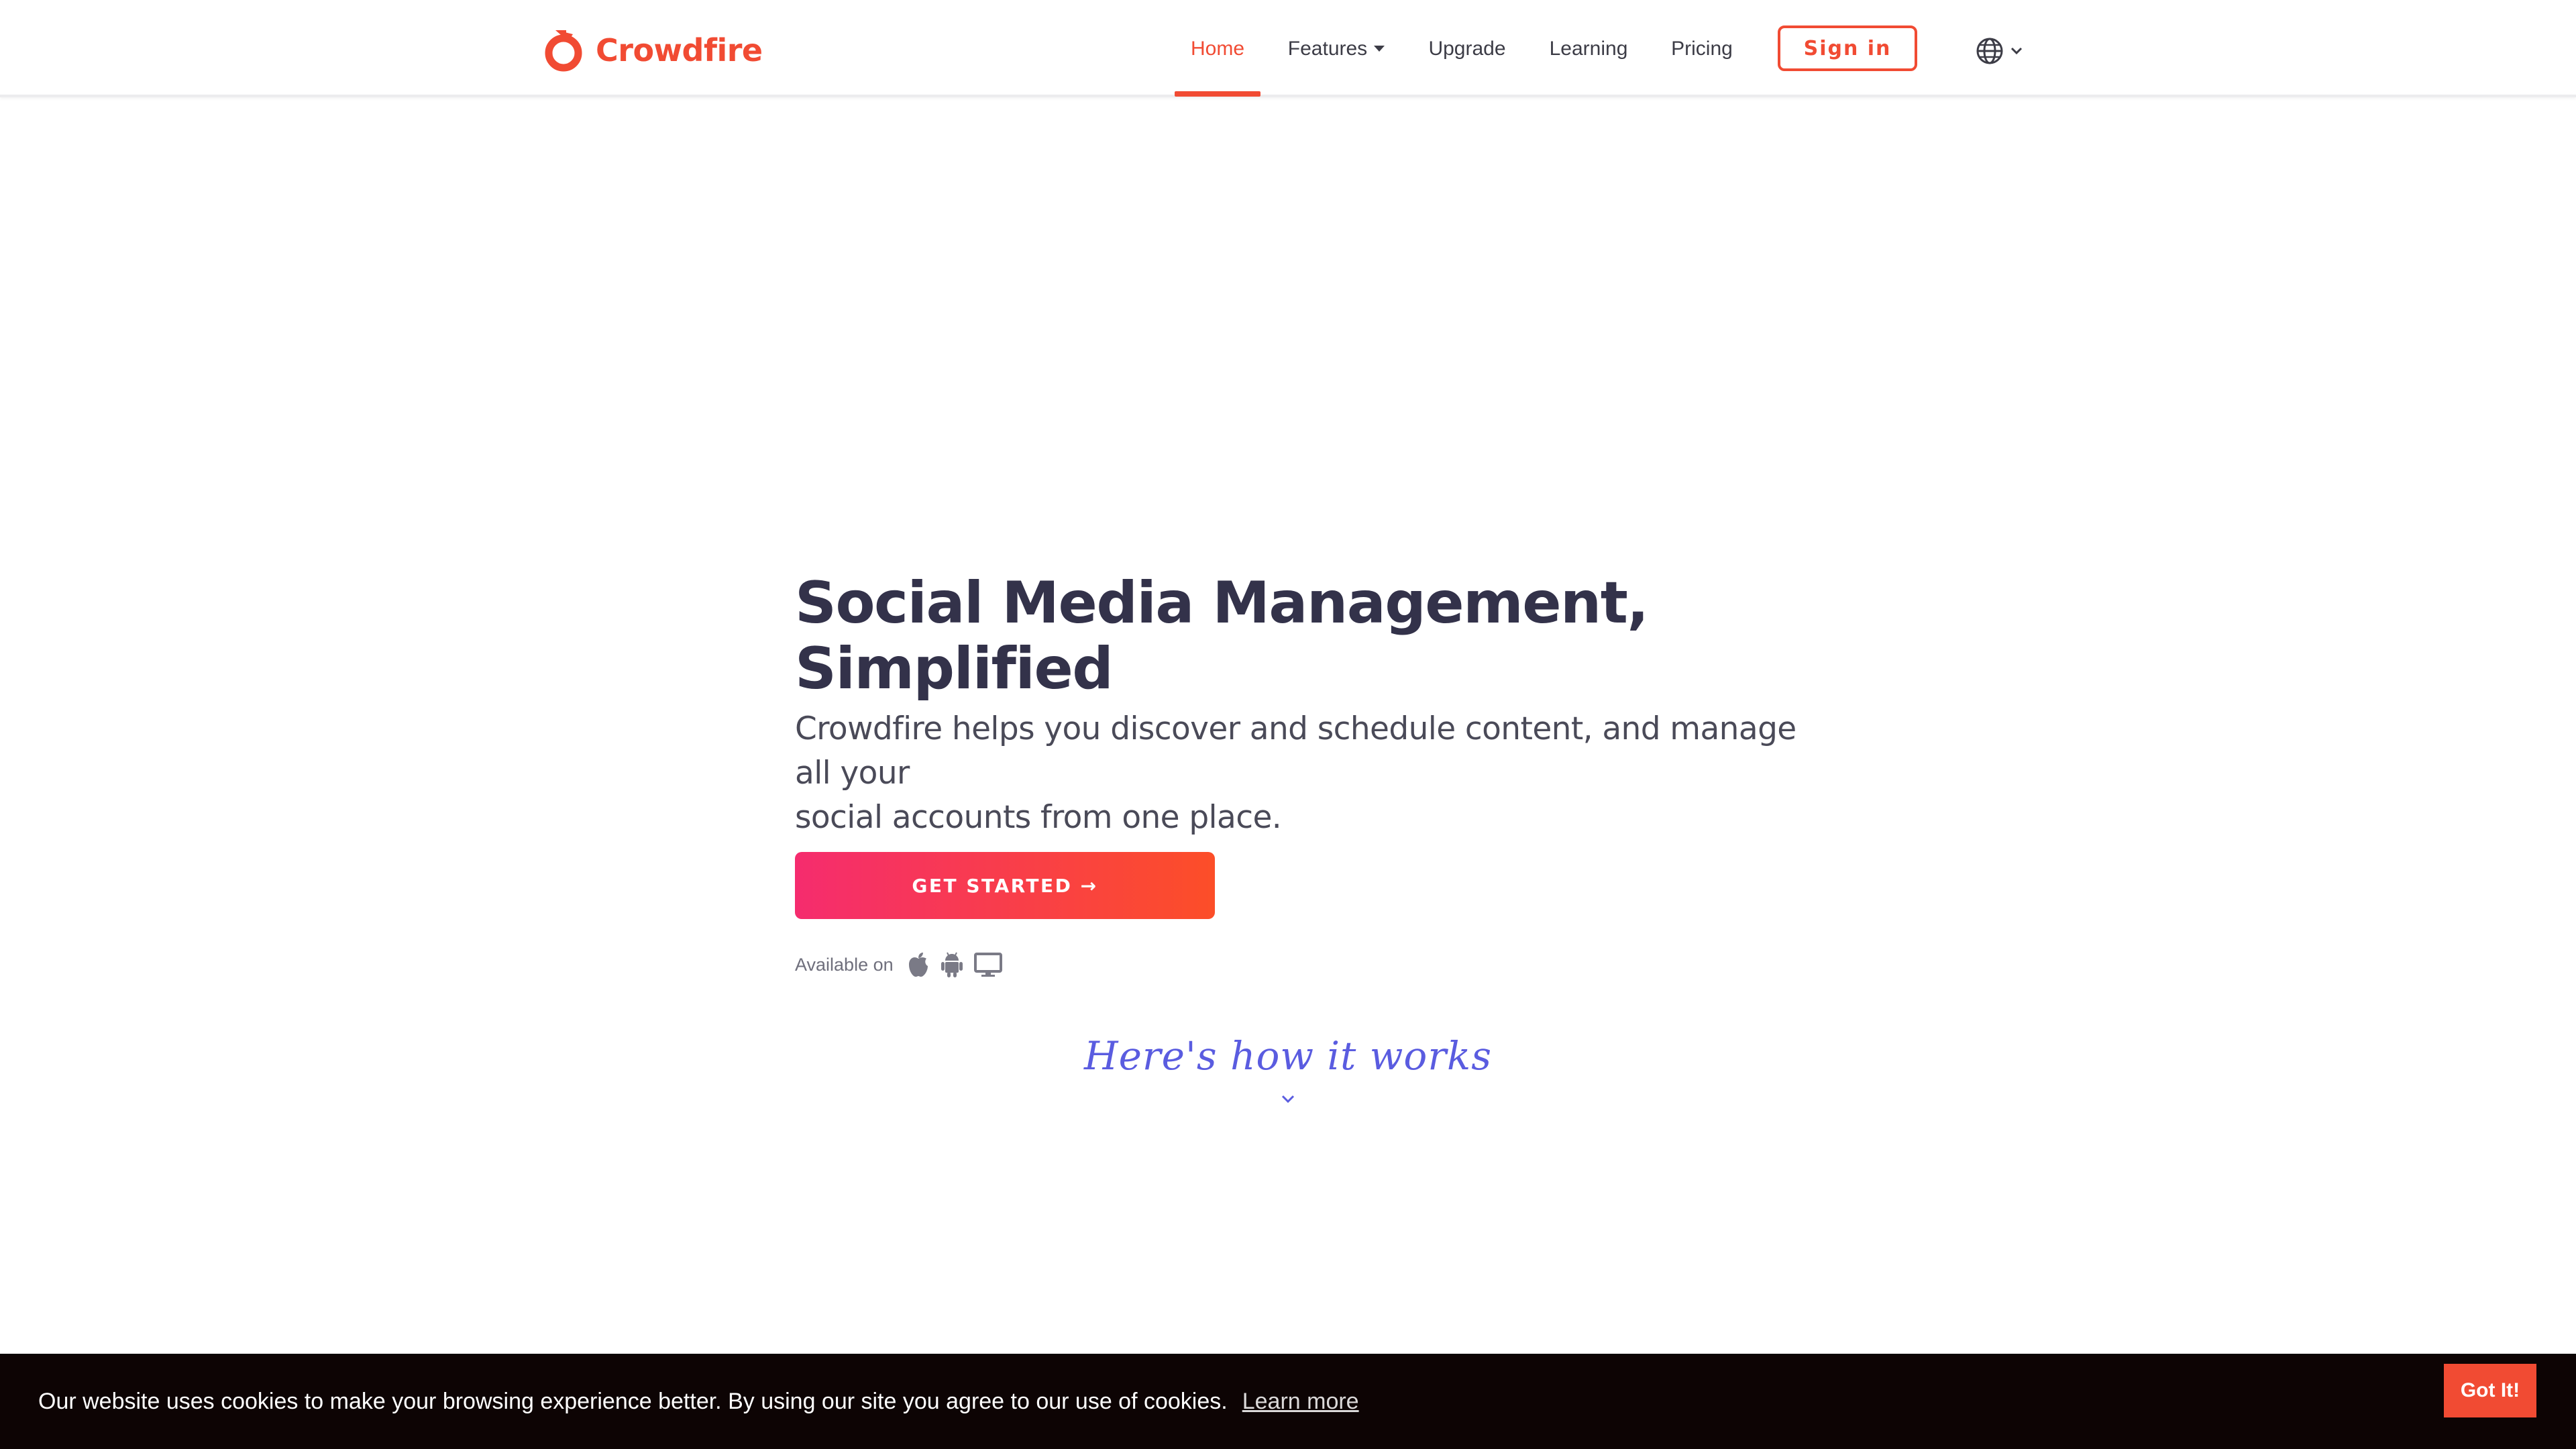 The width and height of the screenshot is (2576, 1449). I want to click on nav-upgrade: Upgrade, so click(1467, 48).